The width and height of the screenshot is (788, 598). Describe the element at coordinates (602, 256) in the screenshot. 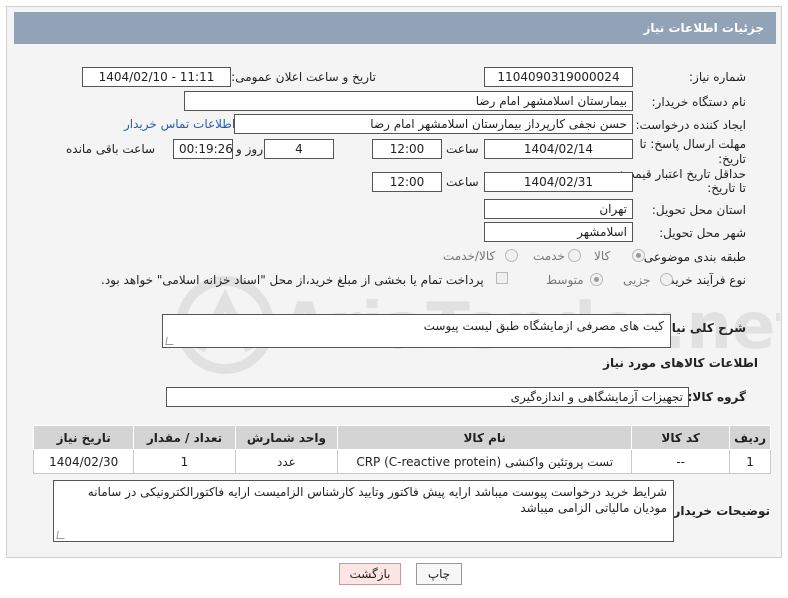

I see `category-goods-label: کالا` at that location.